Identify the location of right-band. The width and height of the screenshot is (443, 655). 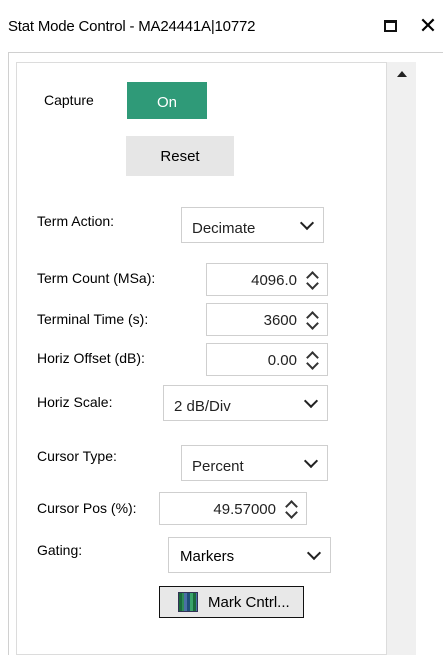
(429, 358).